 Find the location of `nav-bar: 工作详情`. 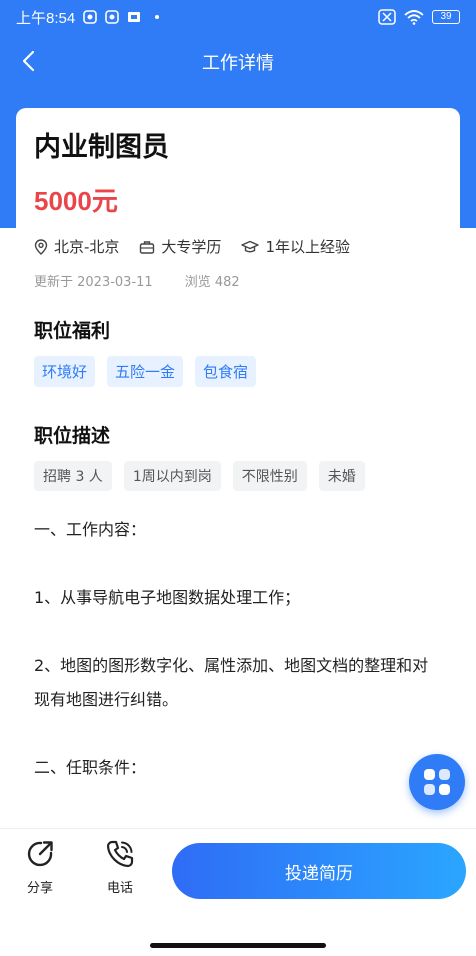

nav-bar: 工作详情 is located at coordinates (238, 62).